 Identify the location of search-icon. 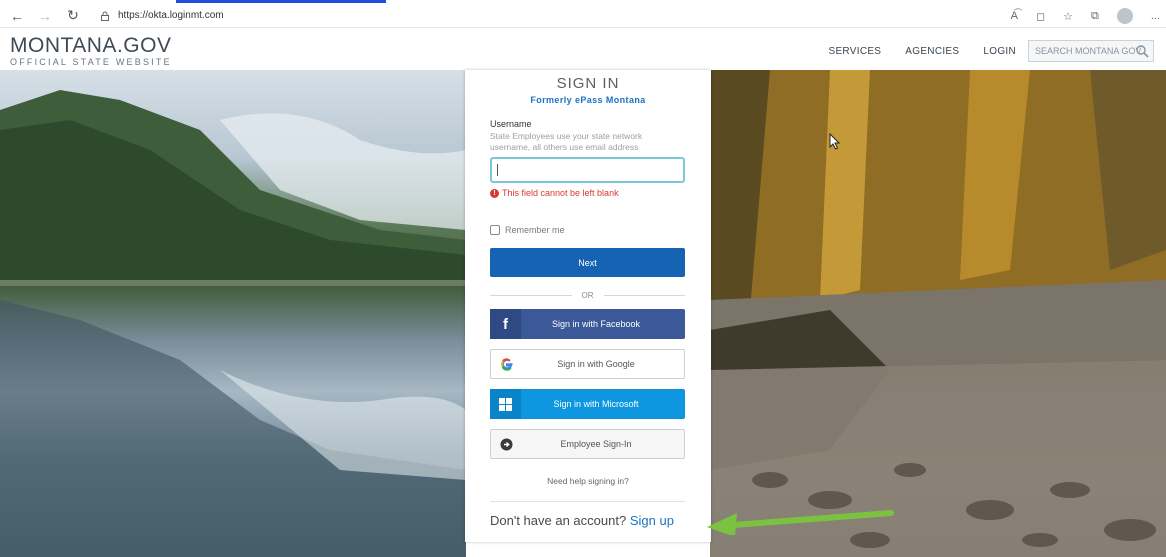
(1142, 51).